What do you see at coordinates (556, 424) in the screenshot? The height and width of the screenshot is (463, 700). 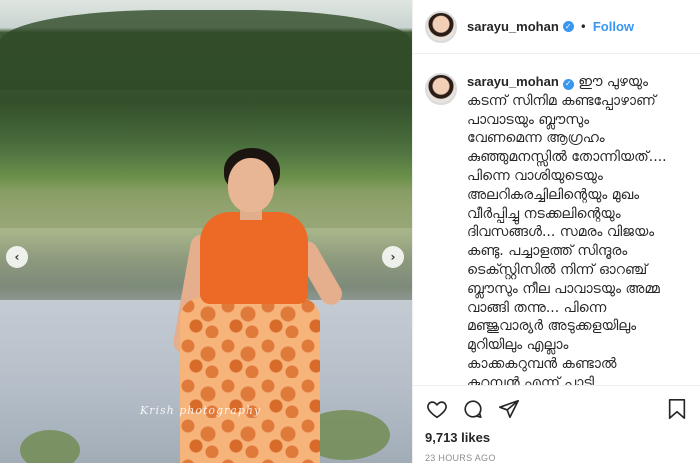 I see `post-actions: 9,713 likes 23 HOURS AGO` at bounding box center [556, 424].